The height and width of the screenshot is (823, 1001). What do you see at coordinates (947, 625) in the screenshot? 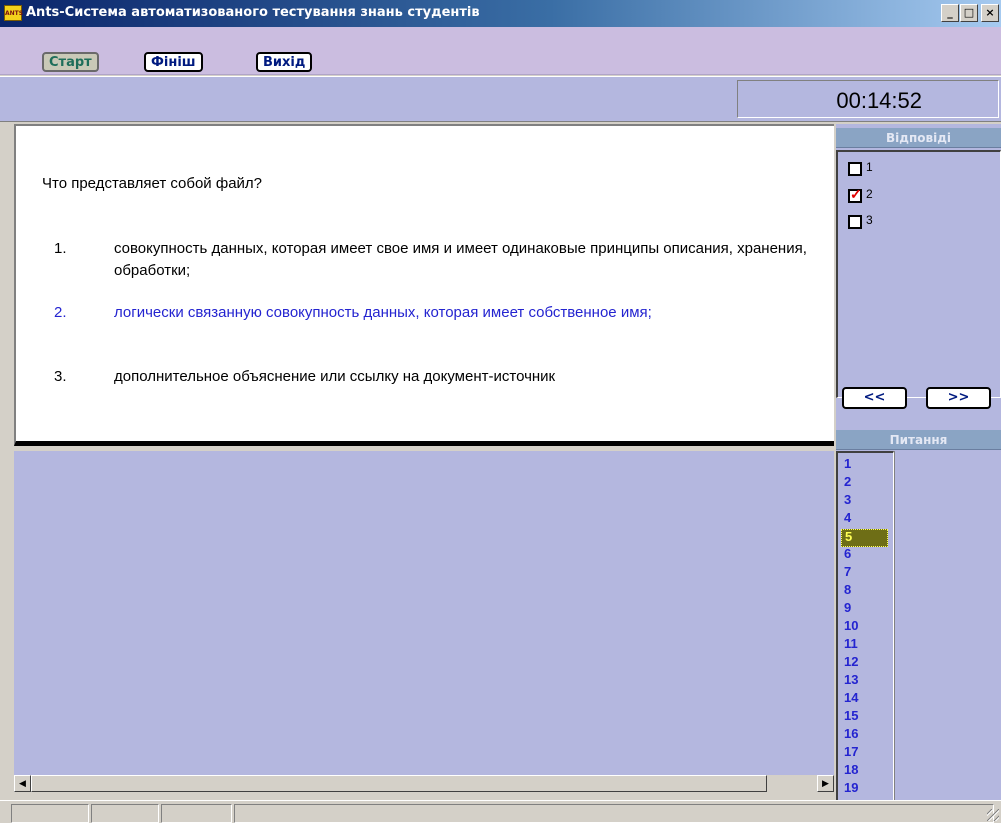
I see `question-list-side` at bounding box center [947, 625].